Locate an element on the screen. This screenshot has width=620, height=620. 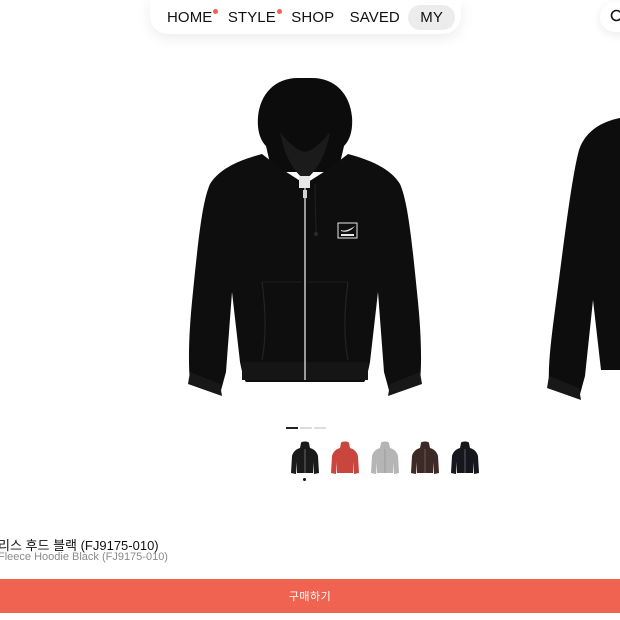
bottom-strip is located at coordinates (310, 616).